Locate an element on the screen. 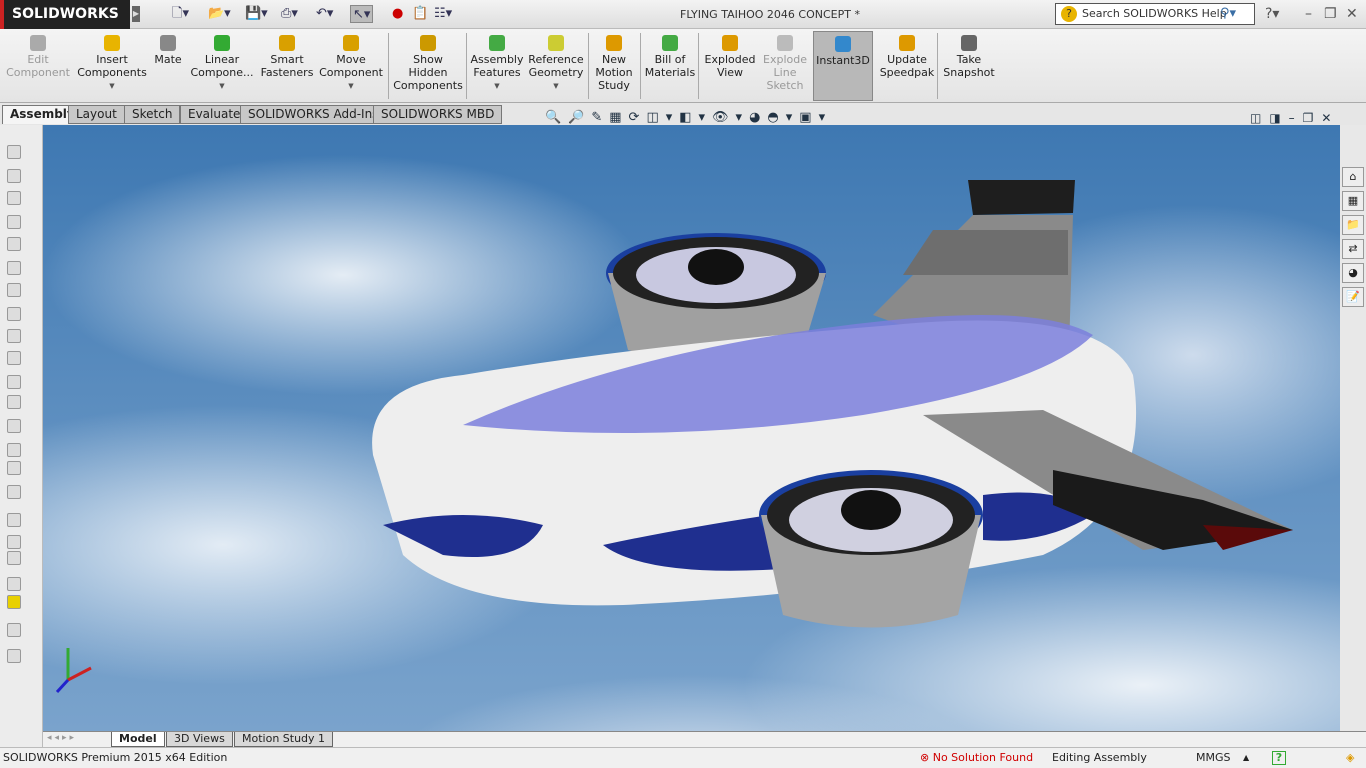  explode-line-sketch-button: Explode Line Sketch is located at coordinates (785, 66).